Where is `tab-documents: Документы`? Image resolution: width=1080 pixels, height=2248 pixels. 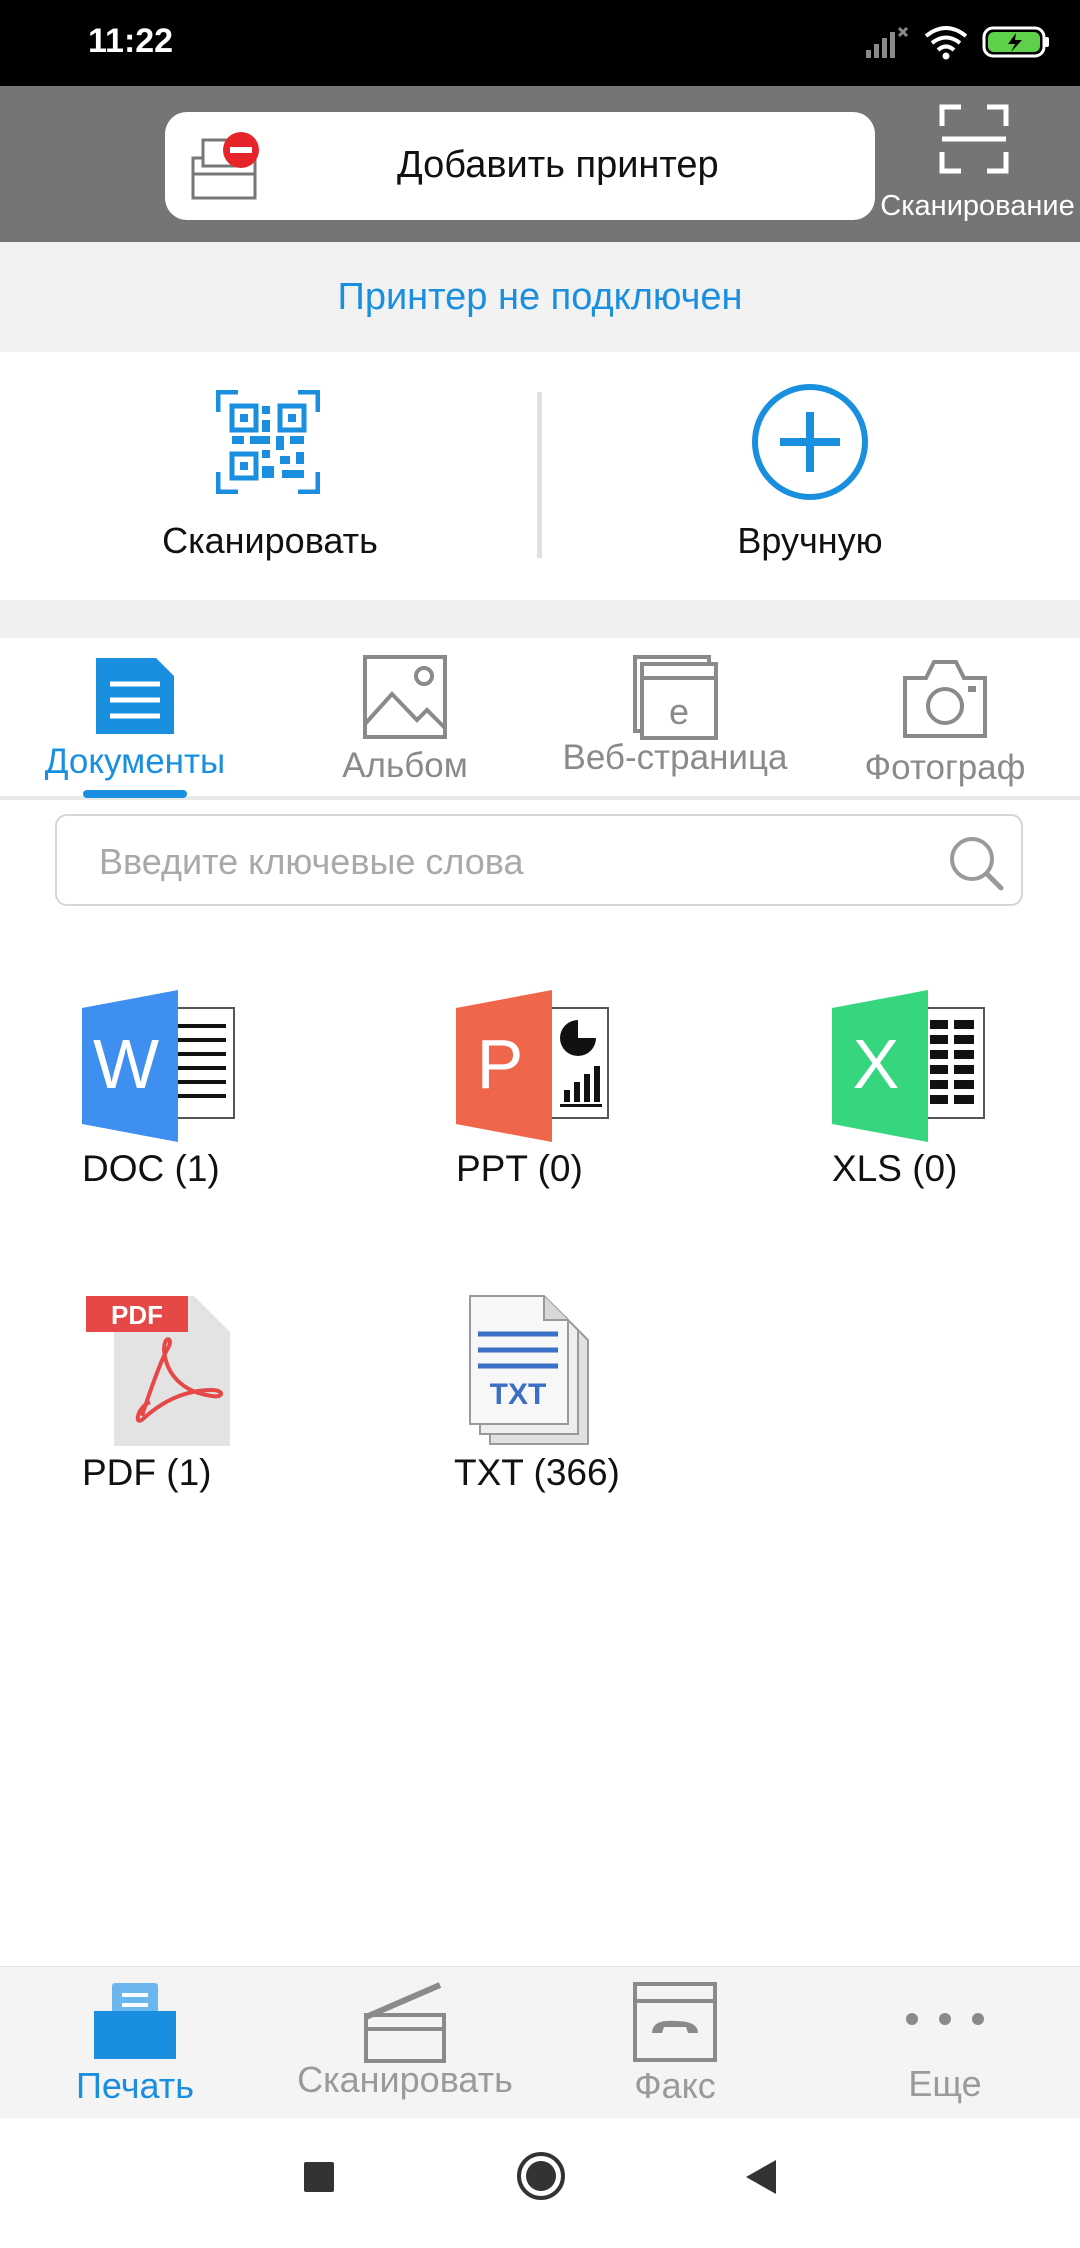
tab-documents: Документы is located at coordinates (135, 718).